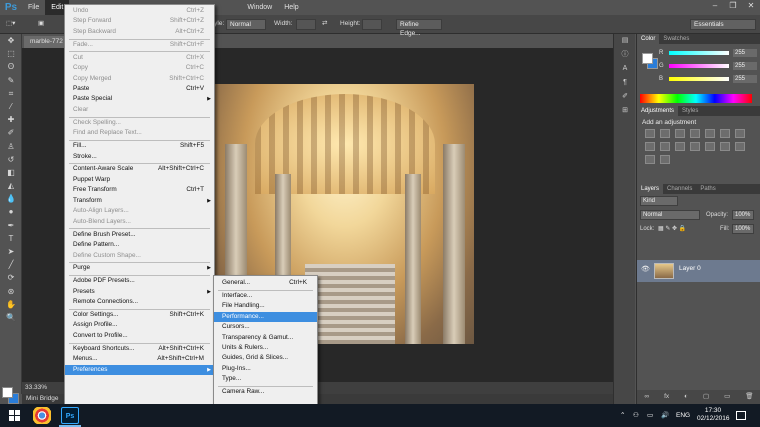  Describe the element at coordinates (745, 66) in the screenshot. I see `green-value: 255` at that location.